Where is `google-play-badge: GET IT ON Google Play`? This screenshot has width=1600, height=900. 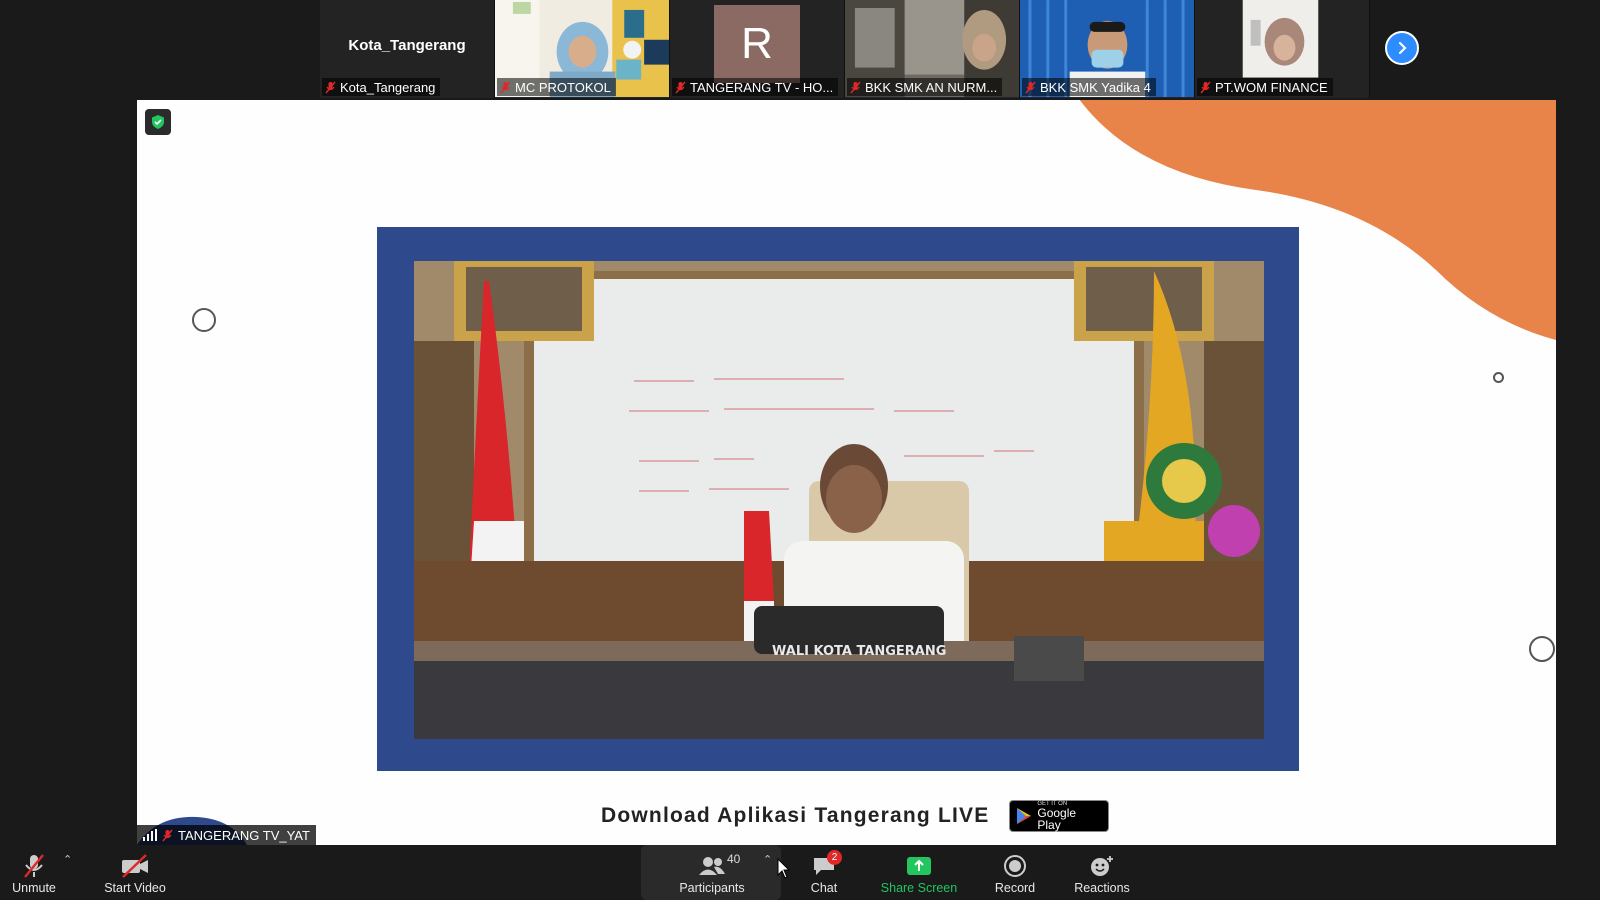 google-play-badge: GET IT ON Google Play is located at coordinates (1059, 816).